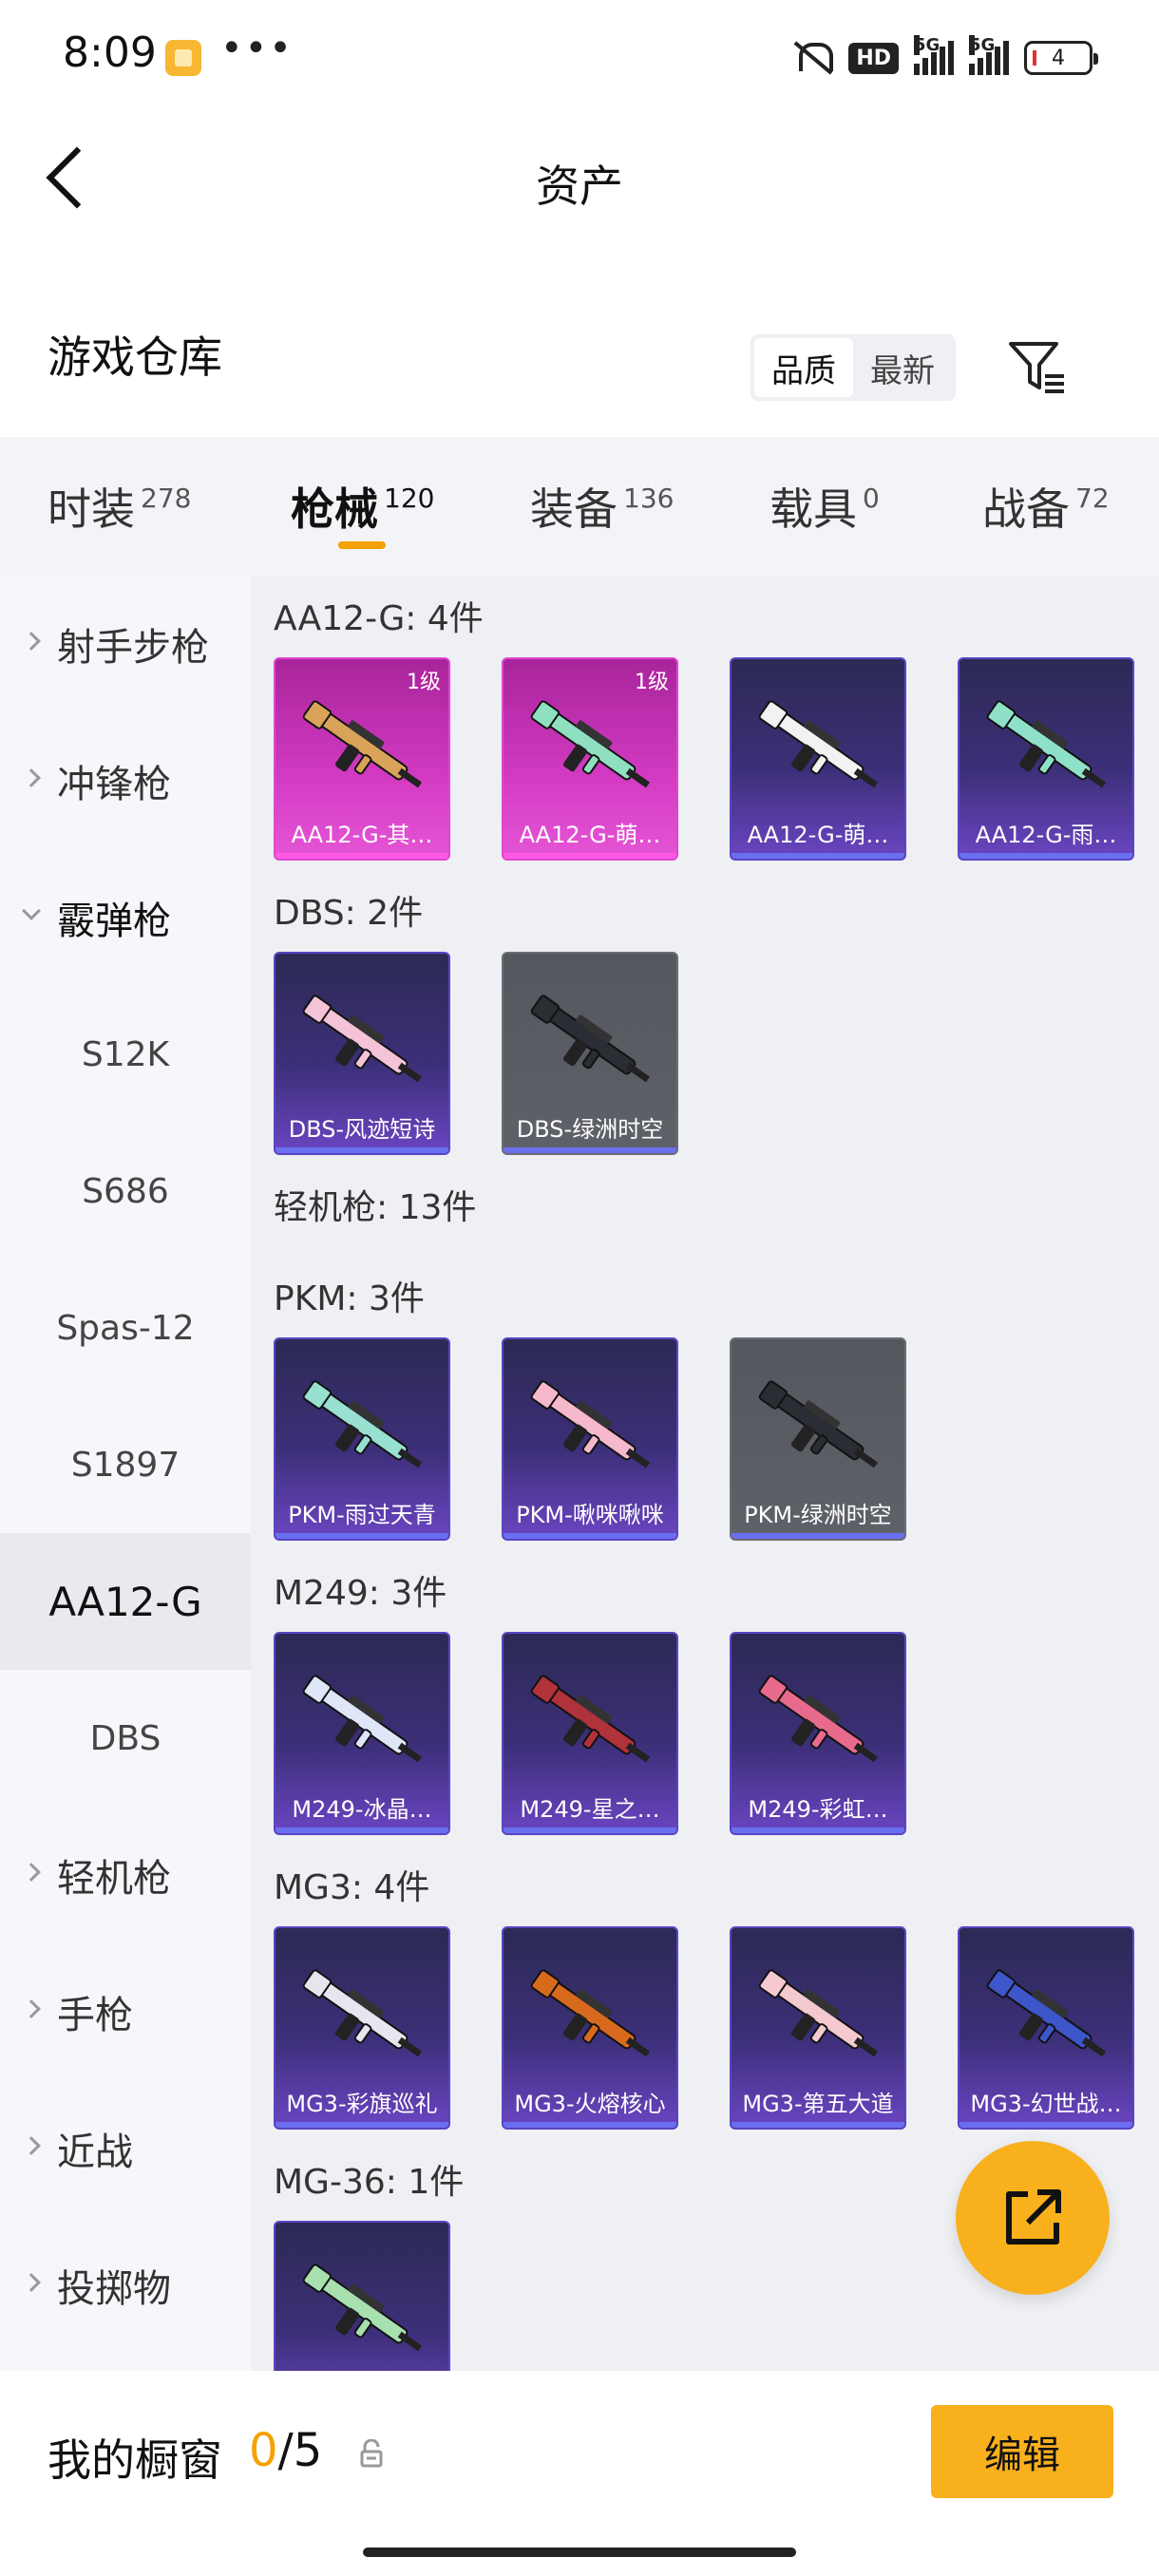 The width and height of the screenshot is (1159, 2576). Describe the element at coordinates (114, 921) in the screenshot. I see `sidebar-item-label: 霰弹枪` at that location.